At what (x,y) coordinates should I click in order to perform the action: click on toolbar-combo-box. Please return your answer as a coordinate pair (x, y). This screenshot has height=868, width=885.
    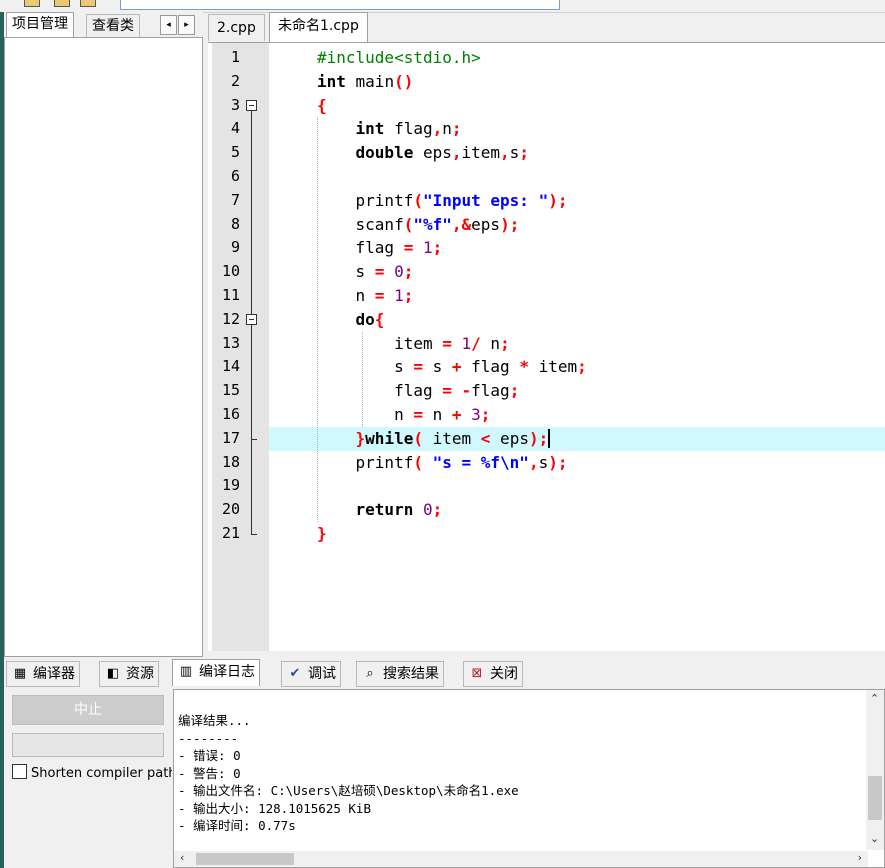
    Looking at the image, I should click on (340, 5).